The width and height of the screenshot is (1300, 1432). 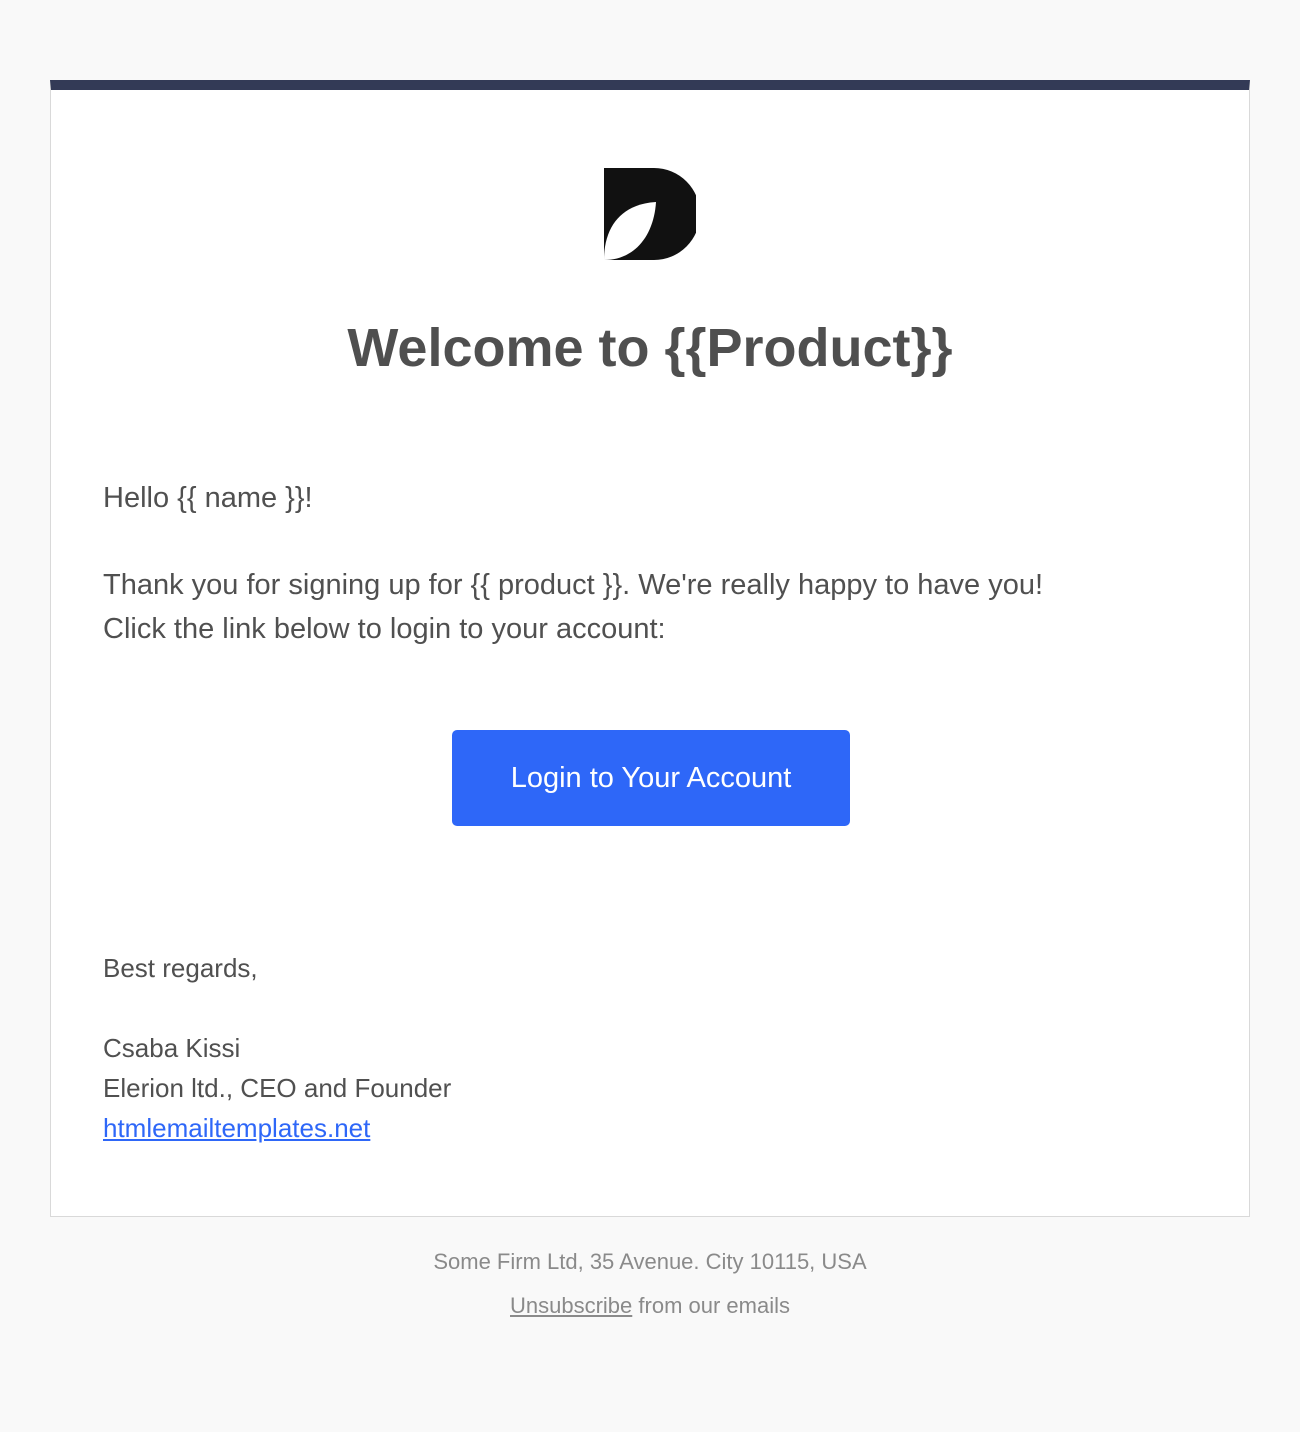 What do you see at coordinates (650, 214) in the screenshot?
I see `d-leaf-logo-icon` at bounding box center [650, 214].